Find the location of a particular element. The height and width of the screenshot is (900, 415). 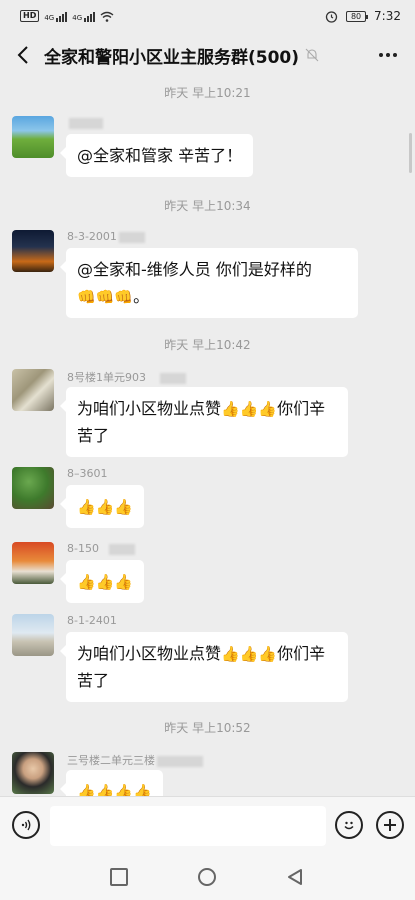

chevron-left-icon is located at coordinates (22, 55).